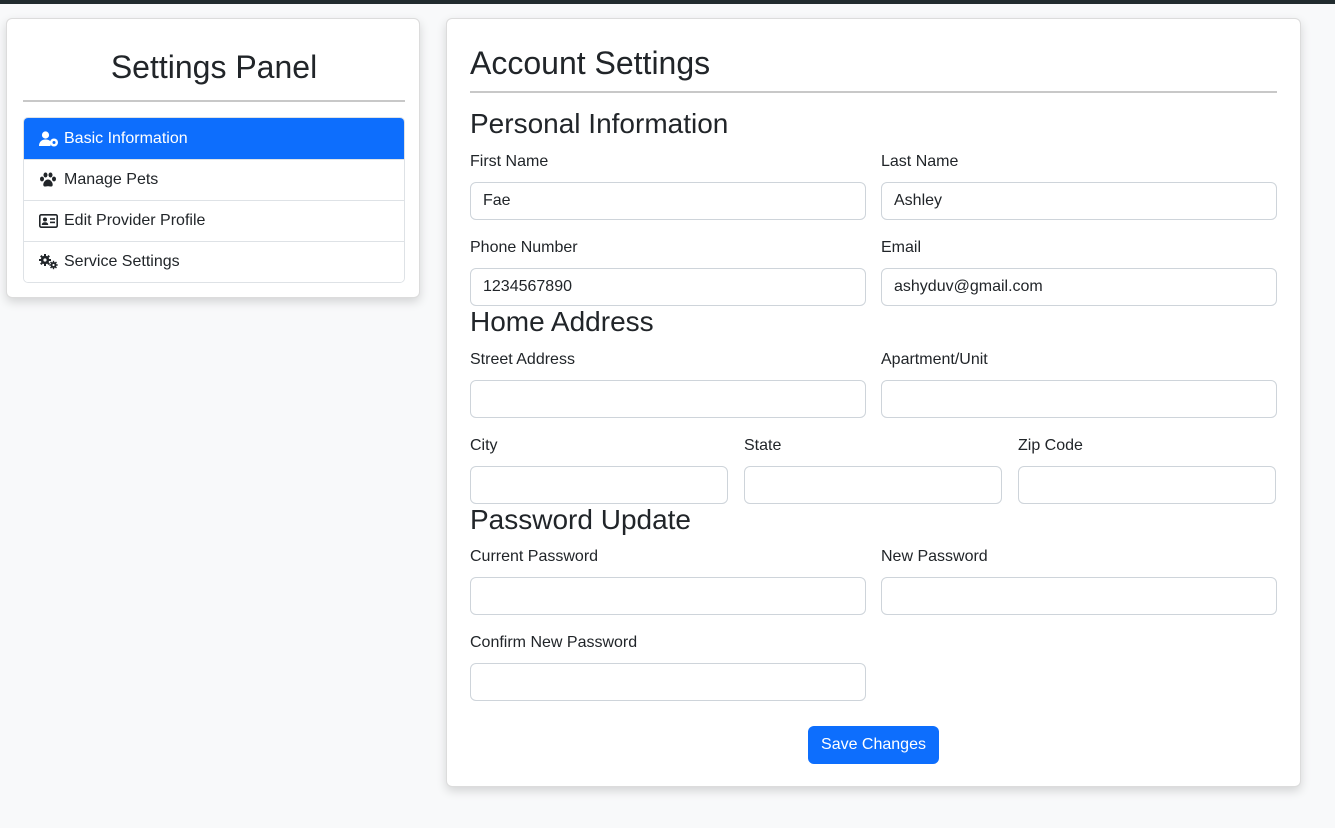 The image size is (1335, 828). What do you see at coordinates (934, 359) in the screenshot?
I see `apartment-label: Apartment/Unit` at bounding box center [934, 359].